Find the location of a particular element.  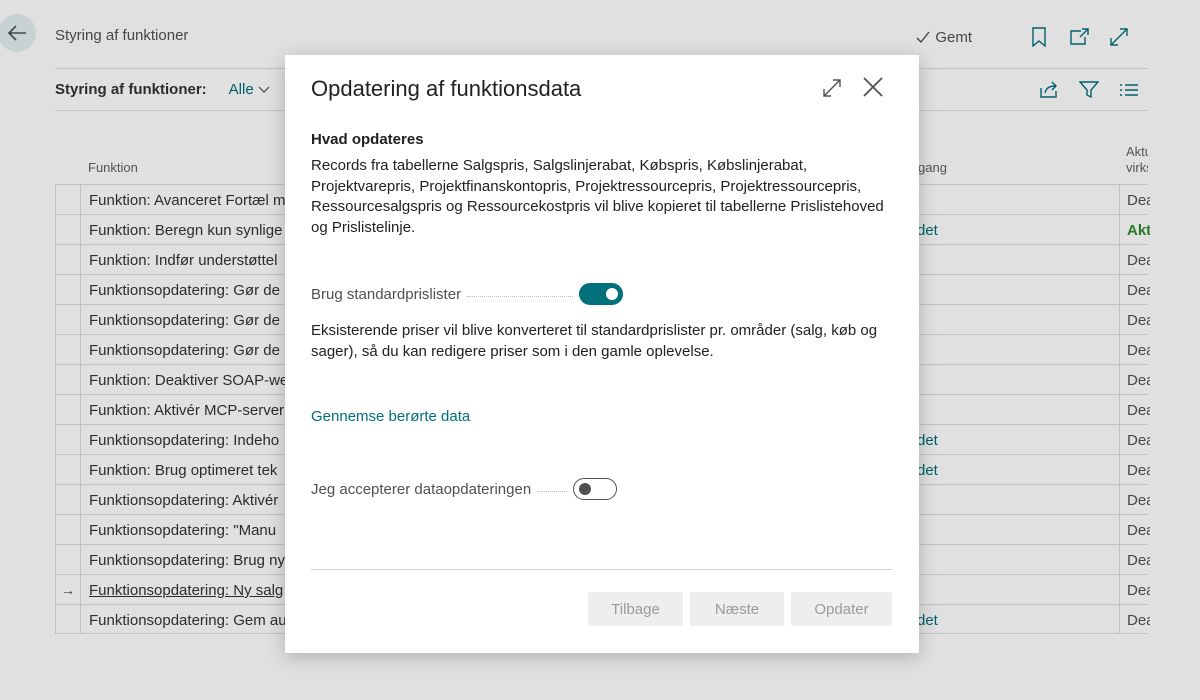

close-dialog-button is located at coordinates (873, 87).